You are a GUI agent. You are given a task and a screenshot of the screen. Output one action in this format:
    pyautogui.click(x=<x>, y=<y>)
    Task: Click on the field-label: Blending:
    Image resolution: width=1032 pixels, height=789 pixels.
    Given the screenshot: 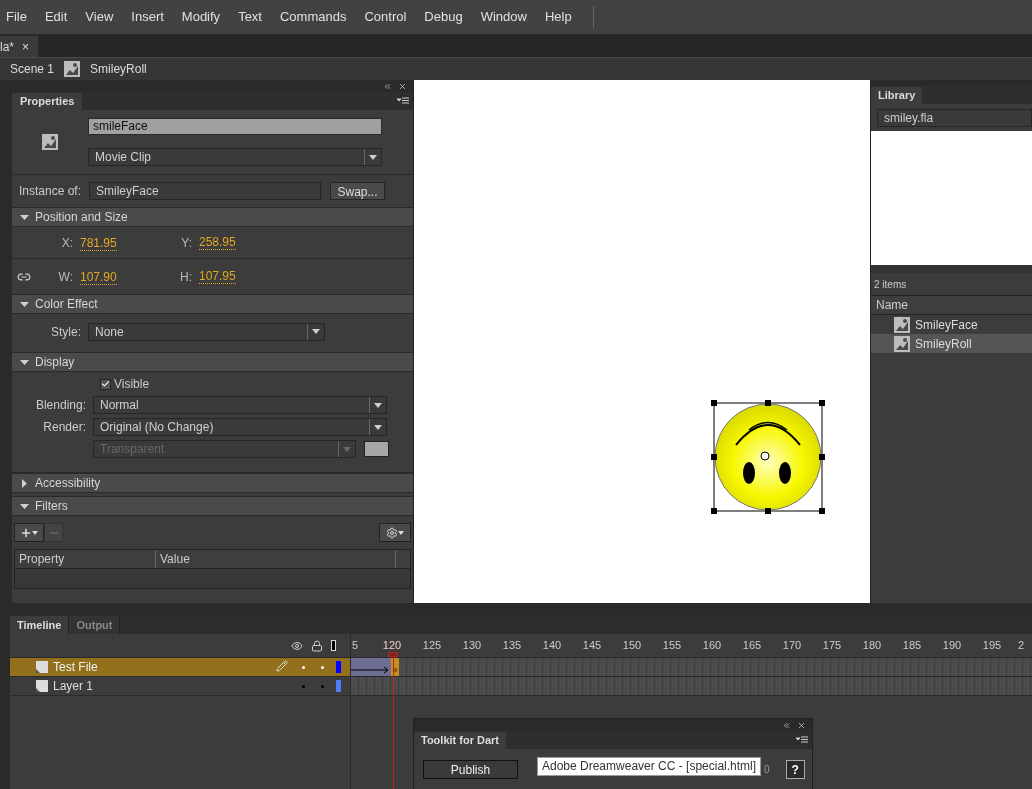 What is the action you would take?
    pyautogui.click(x=60, y=405)
    